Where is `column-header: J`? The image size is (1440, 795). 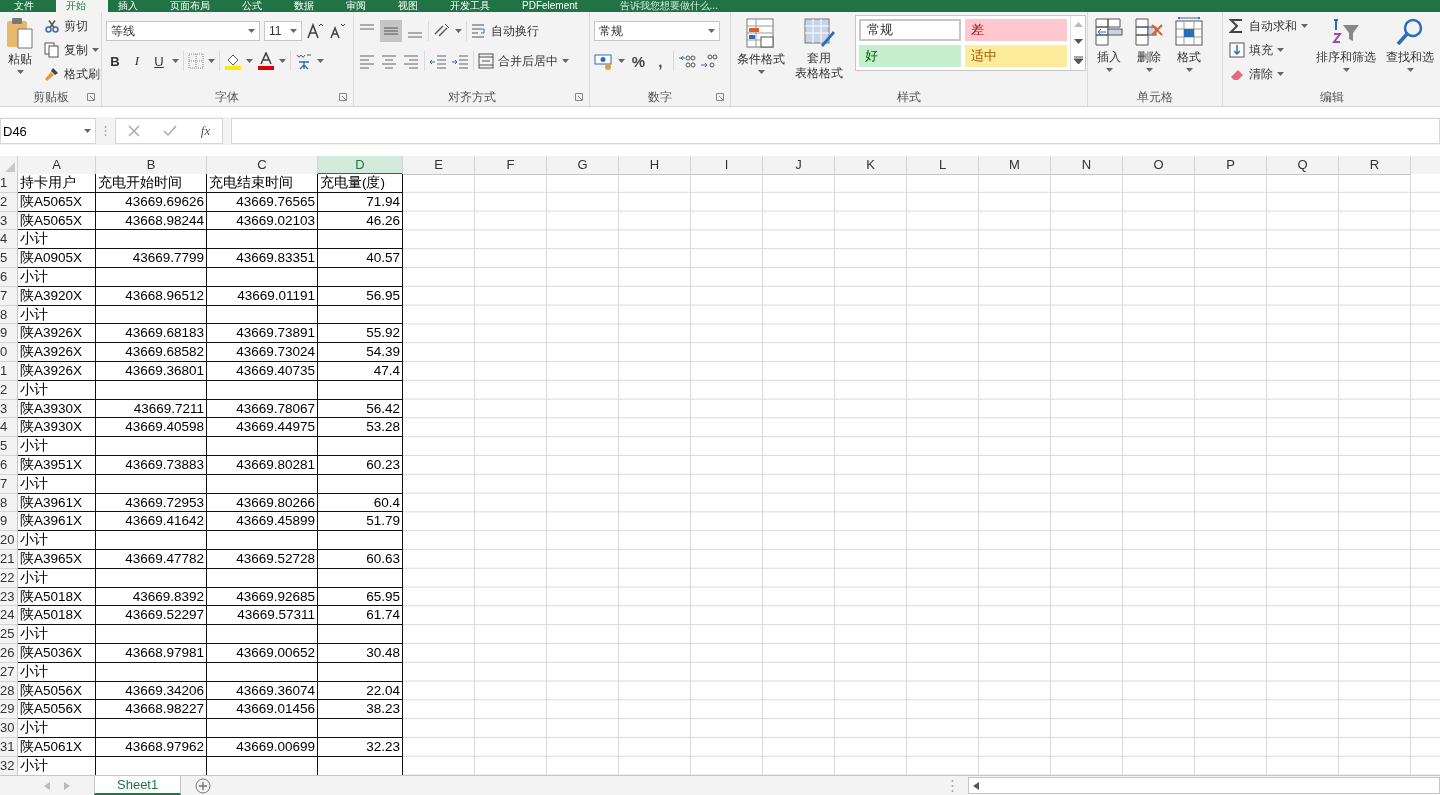 column-header: J is located at coordinates (799, 165).